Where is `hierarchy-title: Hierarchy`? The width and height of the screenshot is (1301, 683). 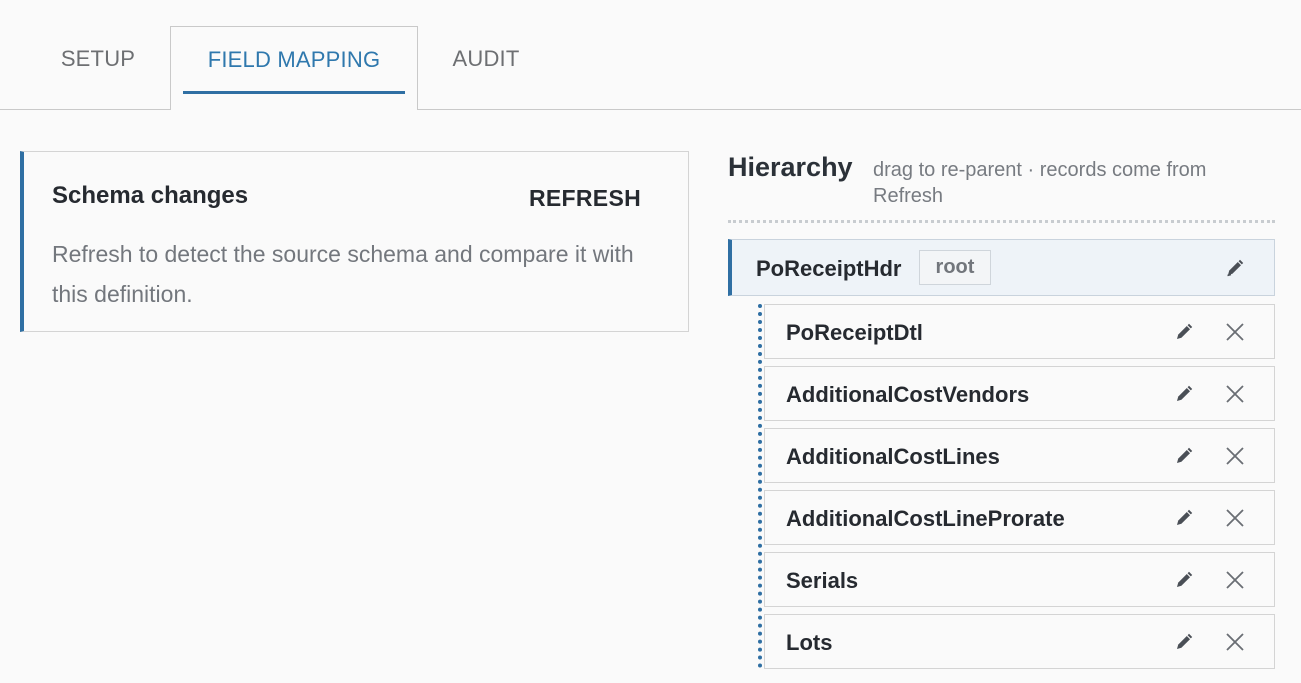 hierarchy-title: Hierarchy is located at coordinates (790, 167).